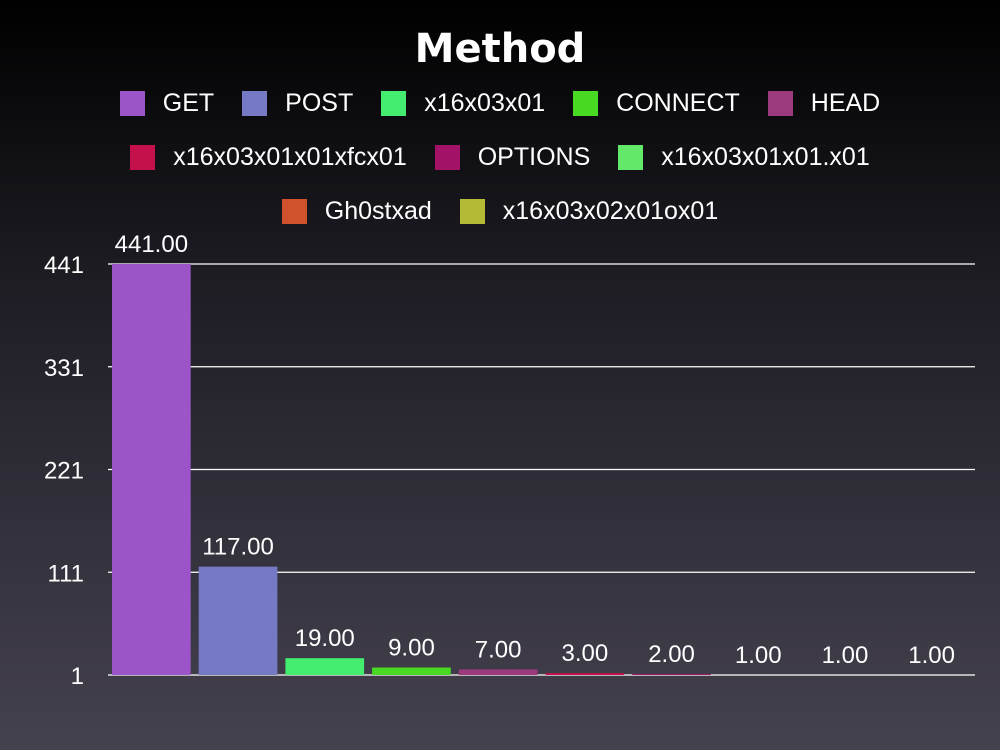  What do you see at coordinates (64, 471) in the screenshot?
I see `y-tick-label: 221` at bounding box center [64, 471].